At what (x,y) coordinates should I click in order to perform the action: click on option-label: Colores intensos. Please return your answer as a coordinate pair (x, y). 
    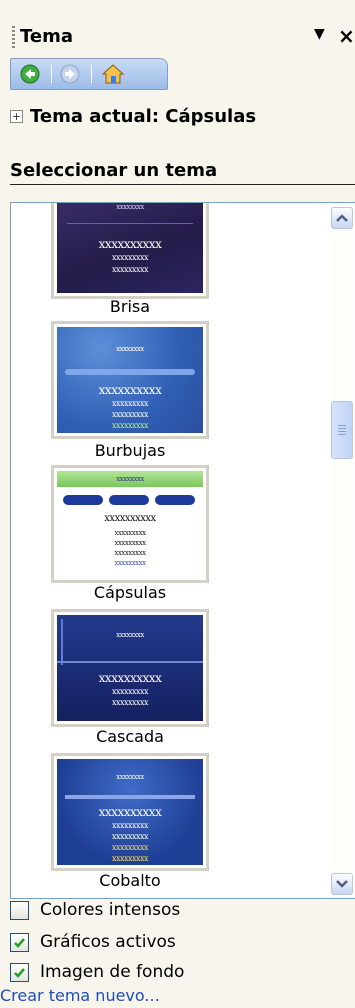
    Looking at the image, I should click on (110, 910).